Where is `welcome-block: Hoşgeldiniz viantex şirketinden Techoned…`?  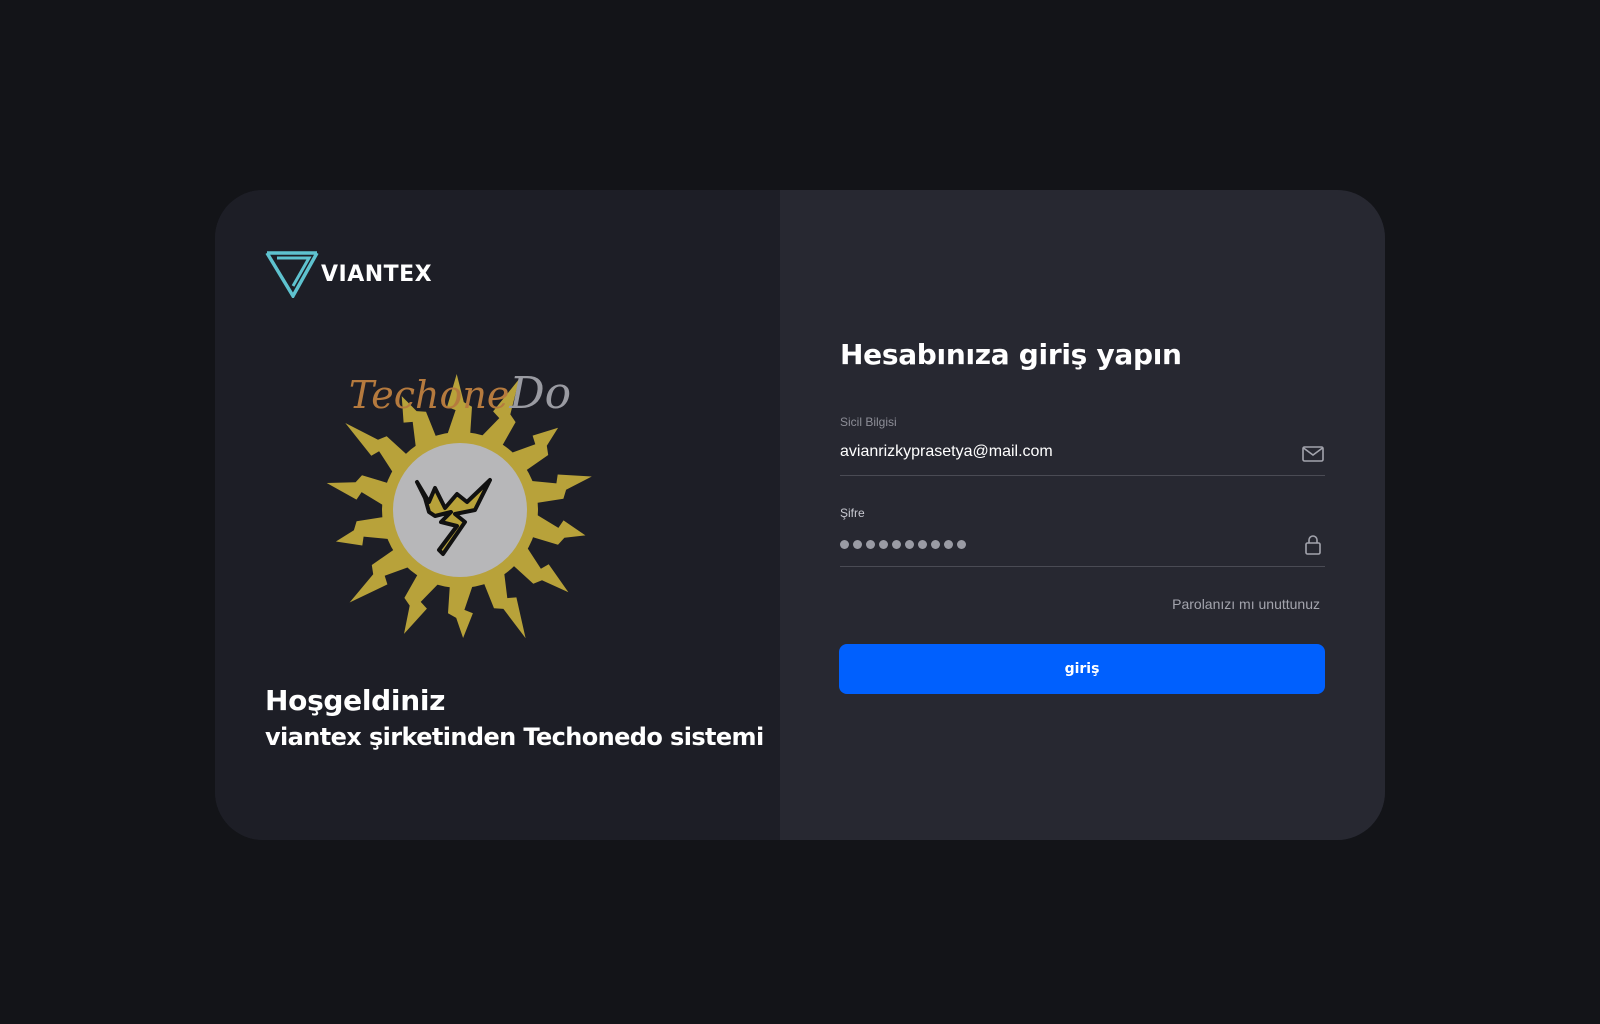
welcome-block: Hoşgeldiniz viantex şirketinden Techoned… is located at coordinates (514, 719).